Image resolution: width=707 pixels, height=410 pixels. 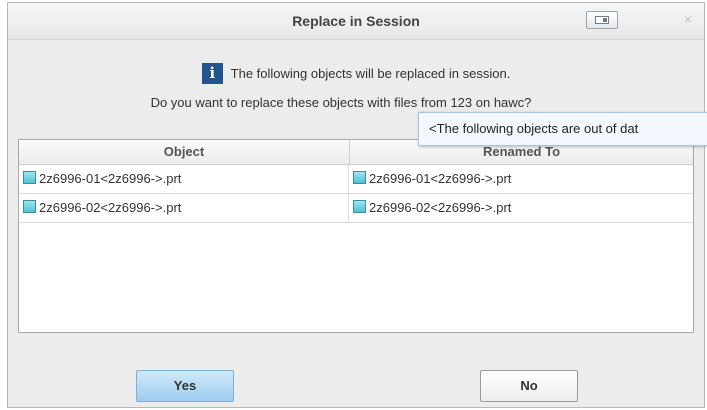 I want to click on info-icon: i, so click(x=212, y=73).